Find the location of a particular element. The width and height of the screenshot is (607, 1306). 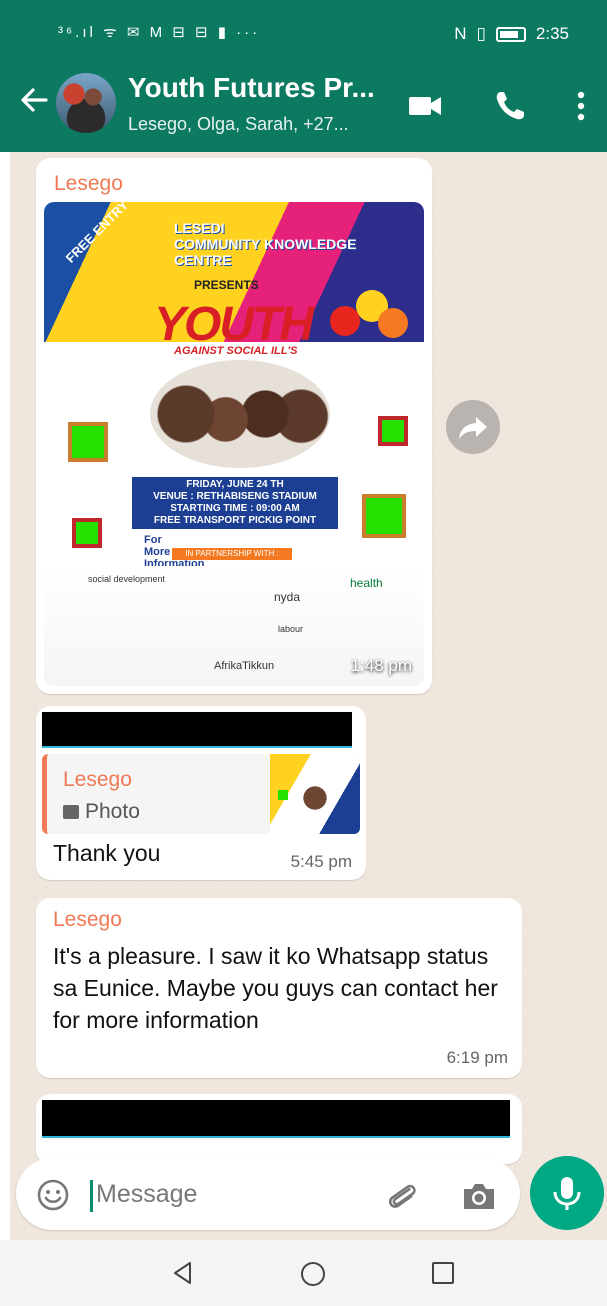

poster-presents: PRESENTS is located at coordinates (226, 285).